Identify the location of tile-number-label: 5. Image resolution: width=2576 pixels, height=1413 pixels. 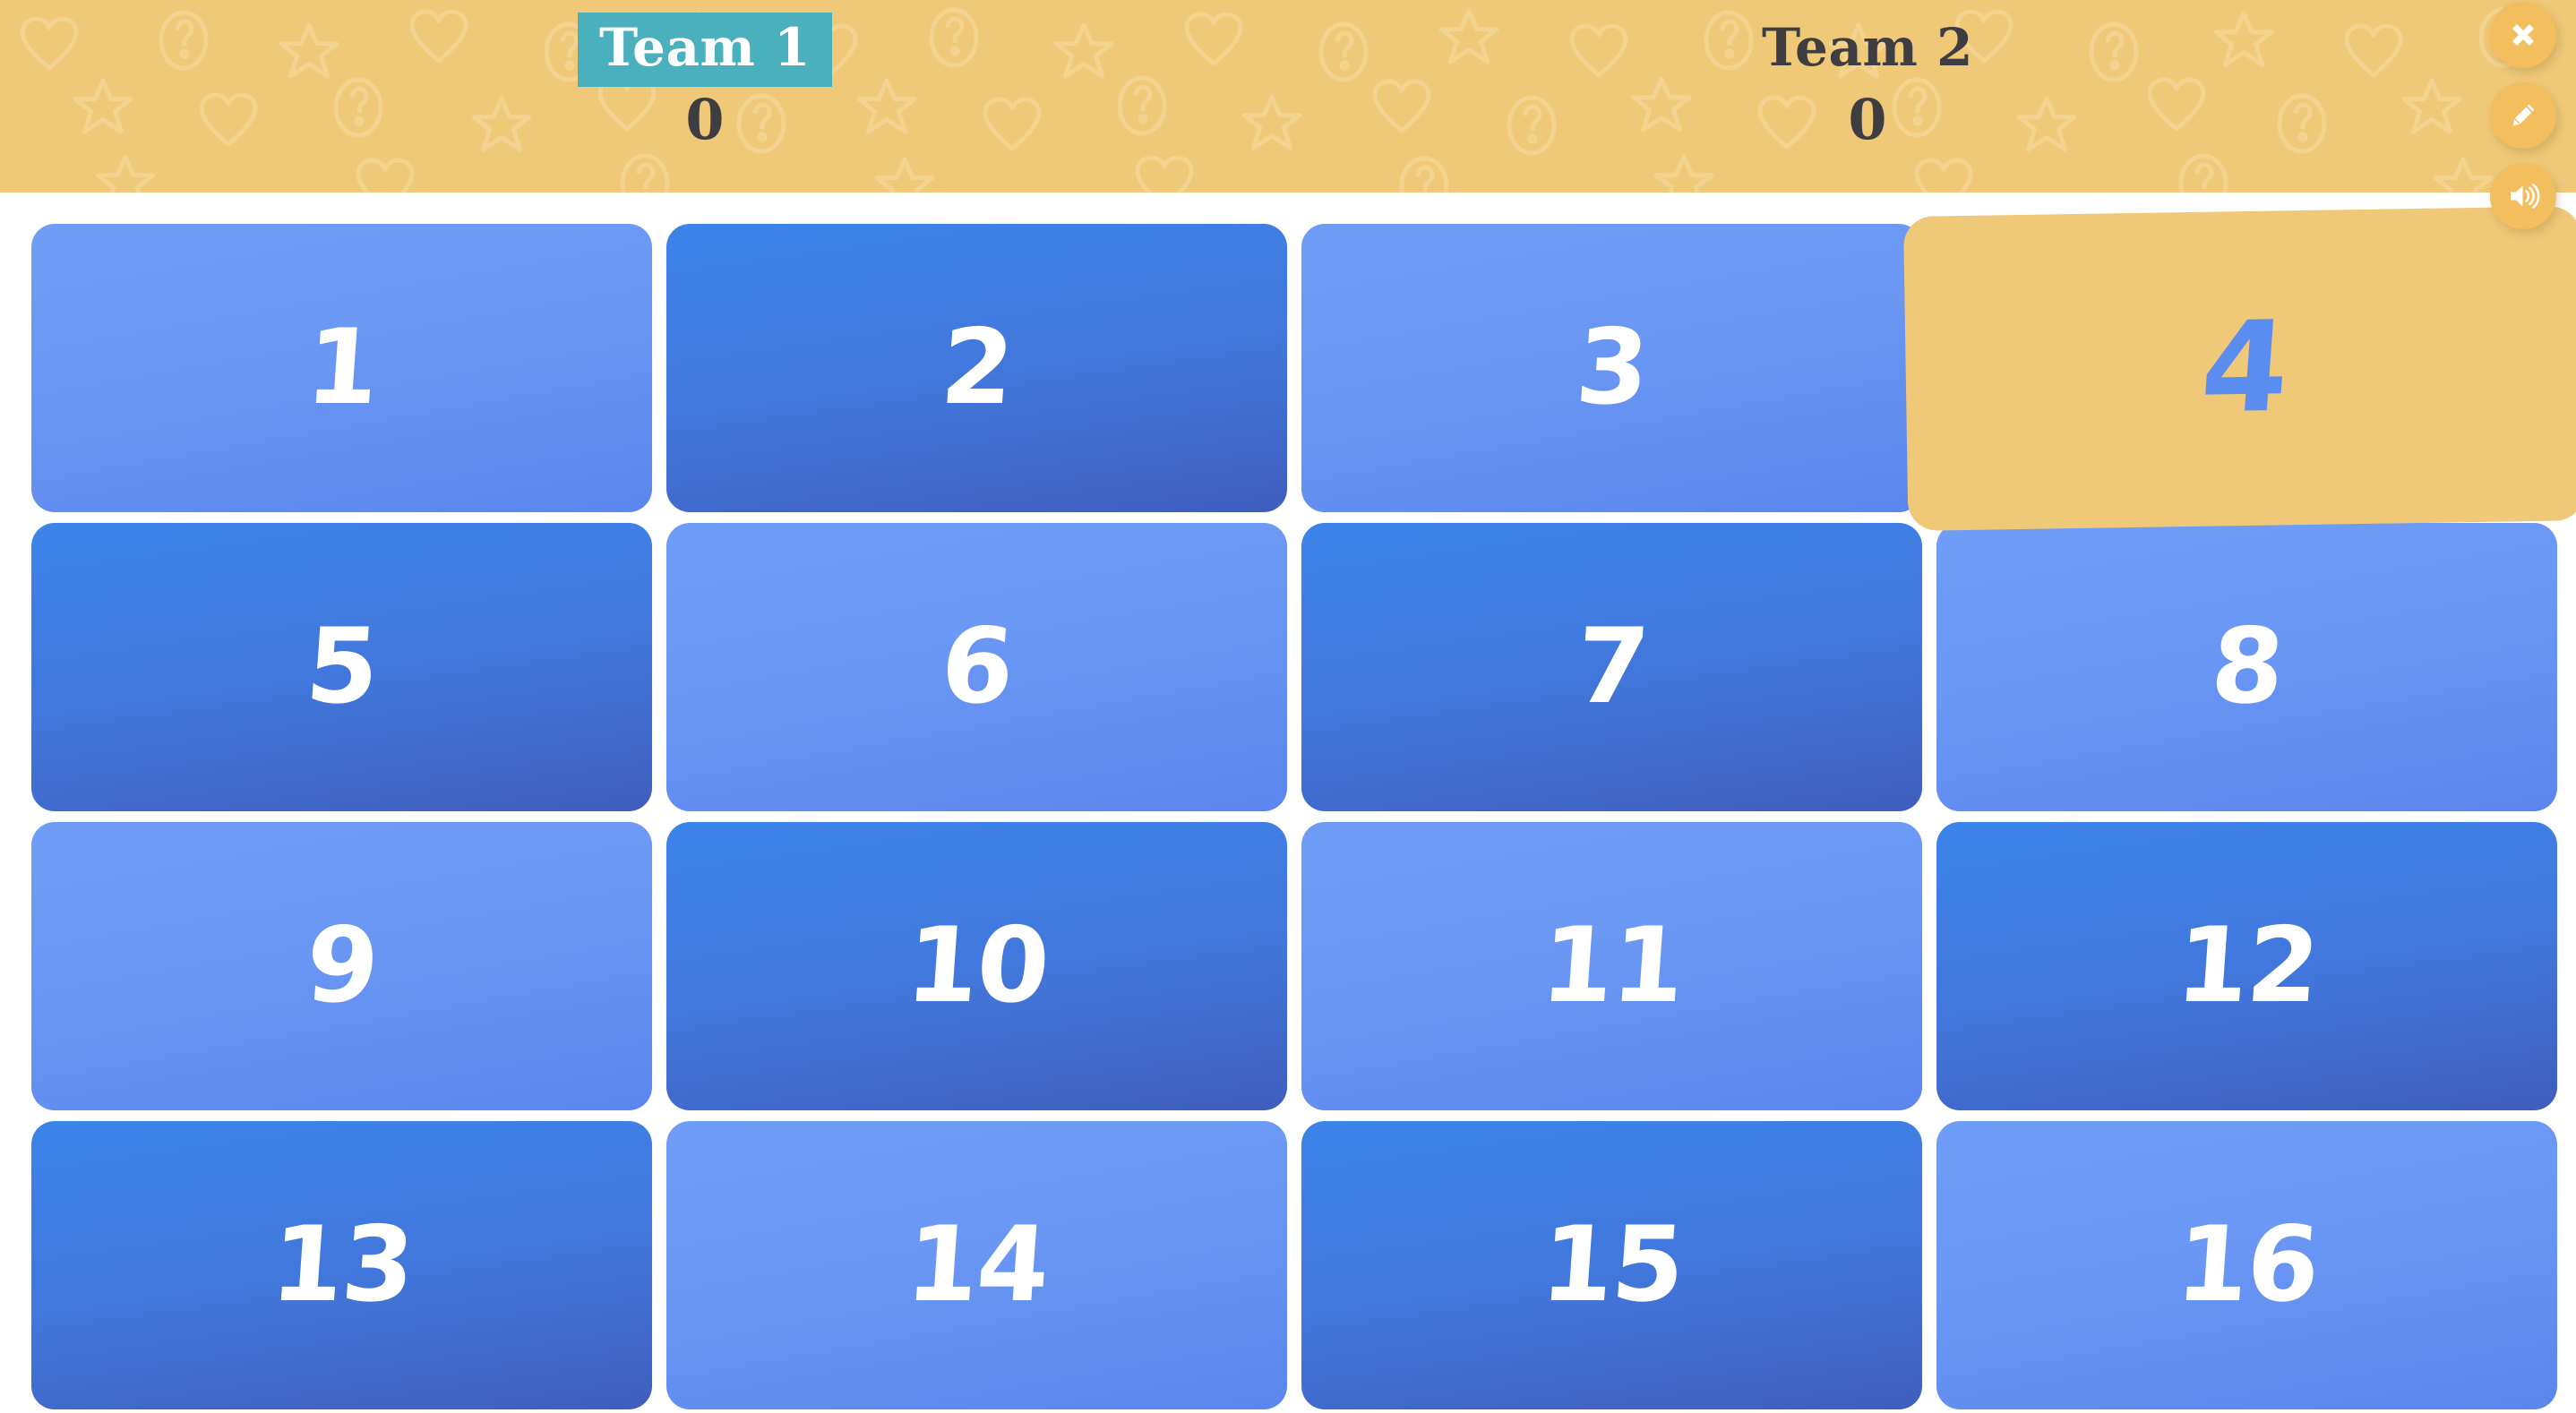
(342, 666).